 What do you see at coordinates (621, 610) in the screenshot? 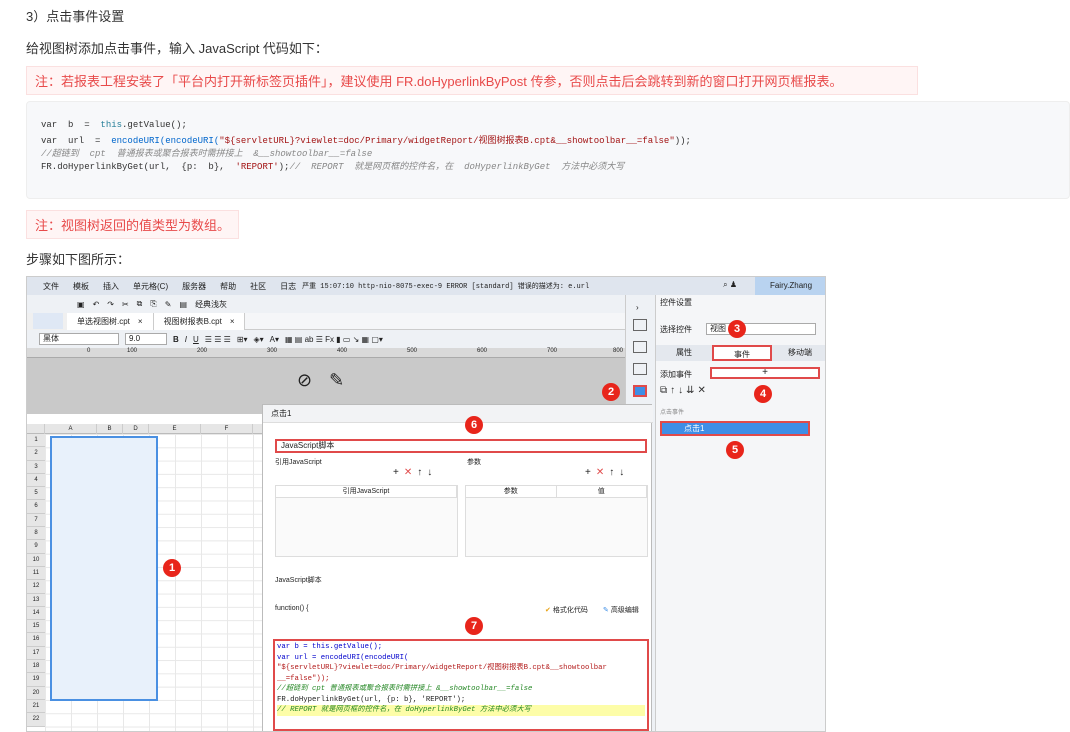
I see `advanced-edit-button: ✎ 高级编辑` at bounding box center [621, 610].